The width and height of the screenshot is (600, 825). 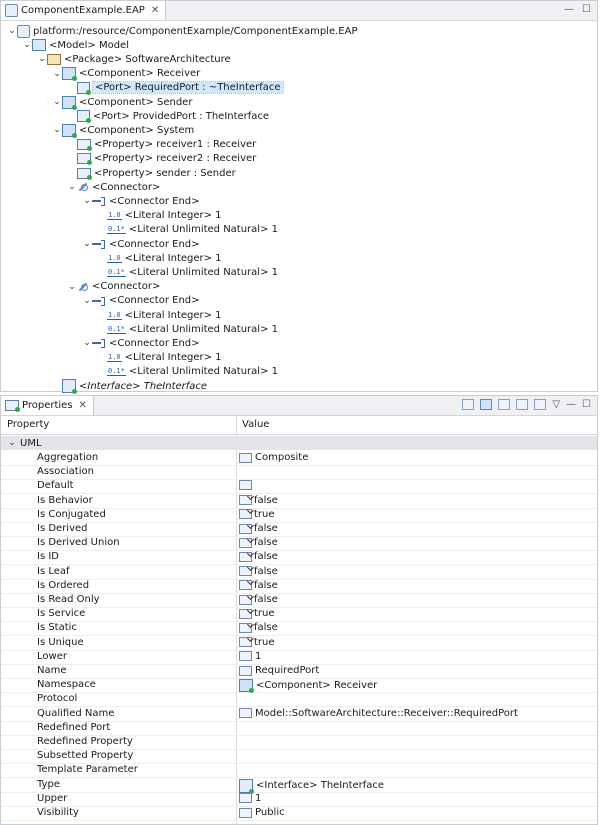 I want to click on property-row: Is ID false, so click(x=299, y=558).